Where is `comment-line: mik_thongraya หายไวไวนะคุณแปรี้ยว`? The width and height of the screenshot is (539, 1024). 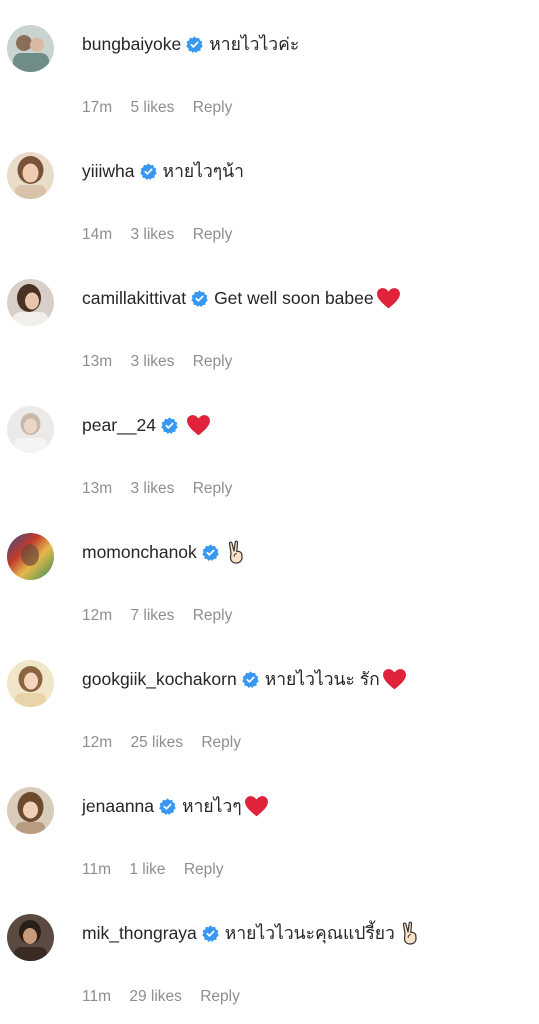 comment-line: mik_thongraya หายไวไวนะคุณแปรี้ยว is located at coordinates (250, 933).